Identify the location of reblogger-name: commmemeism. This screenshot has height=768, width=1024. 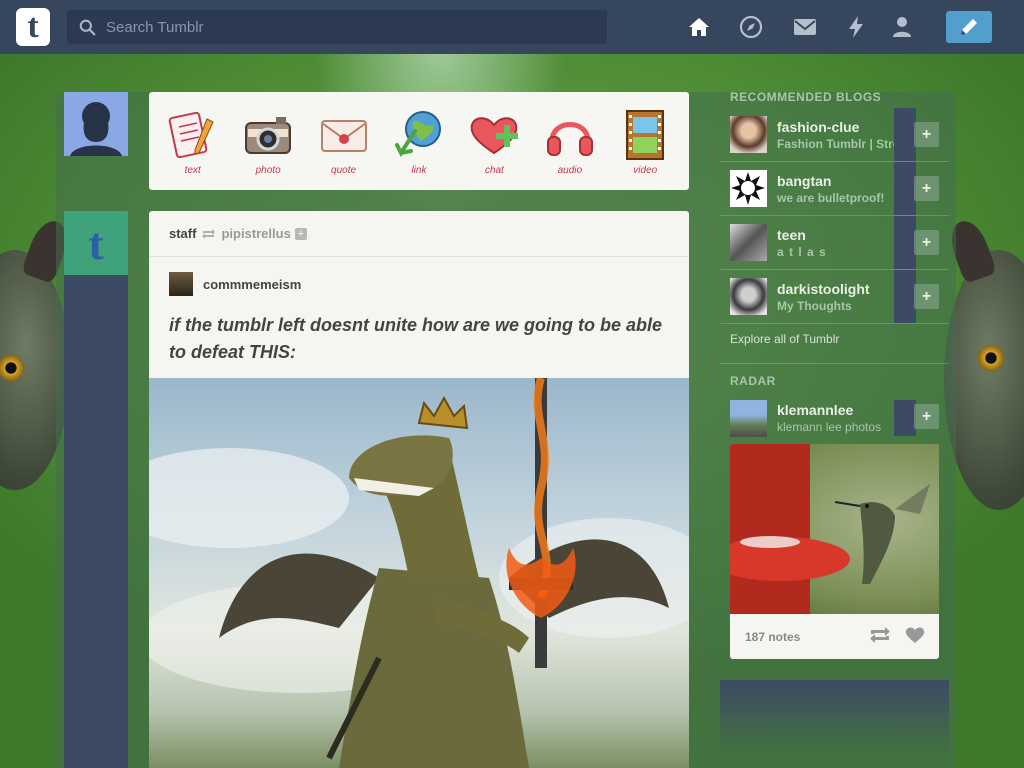
(252, 284).